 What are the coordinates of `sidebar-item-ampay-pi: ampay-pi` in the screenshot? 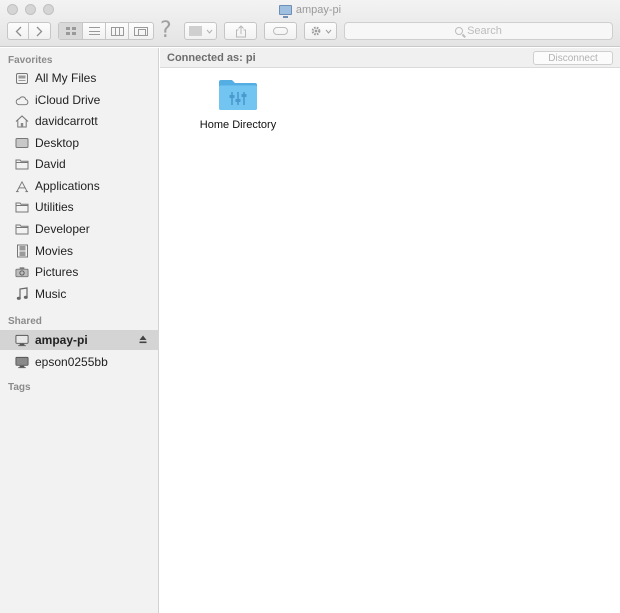 It's located at (79, 340).